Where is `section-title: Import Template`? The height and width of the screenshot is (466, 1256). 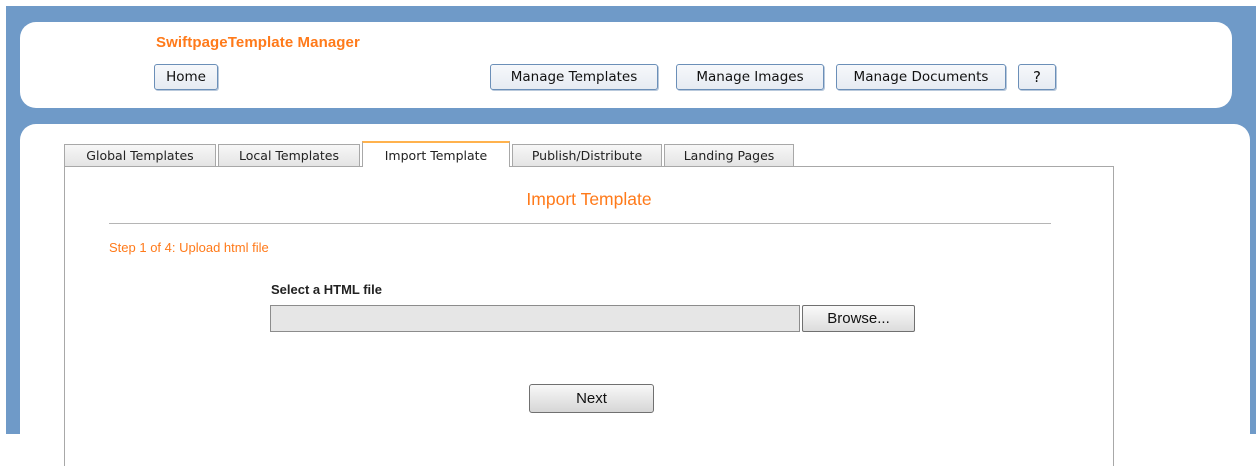 section-title: Import Template is located at coordinates (589, 199).